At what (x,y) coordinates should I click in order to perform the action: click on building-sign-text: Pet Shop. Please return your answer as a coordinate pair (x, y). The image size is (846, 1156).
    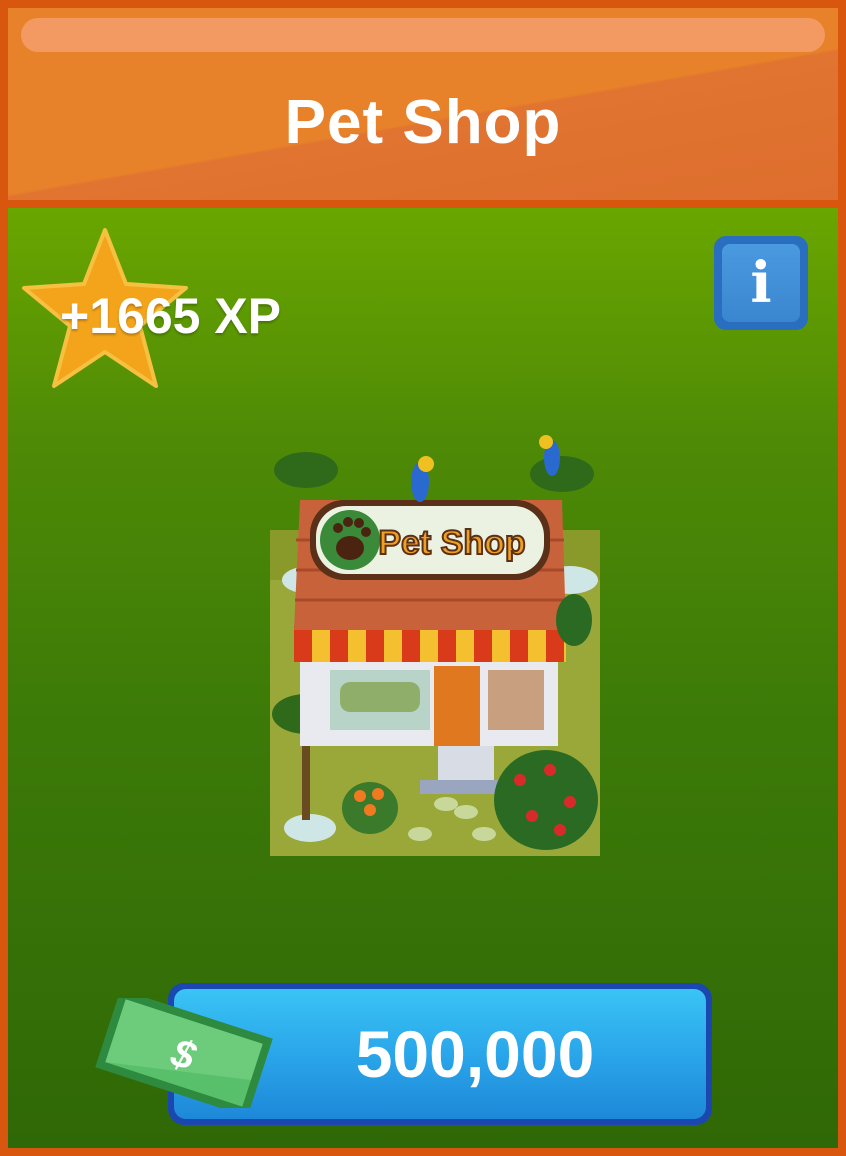
    Looking at the image, I should click on (451, 543).